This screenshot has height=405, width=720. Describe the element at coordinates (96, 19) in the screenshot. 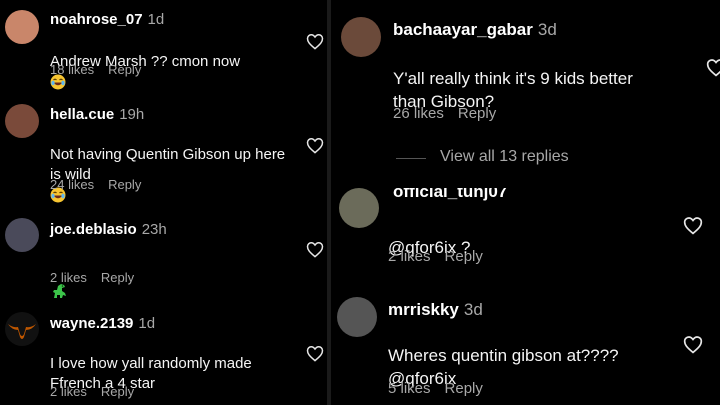

I see `username-text: noahrose_07` at that location.